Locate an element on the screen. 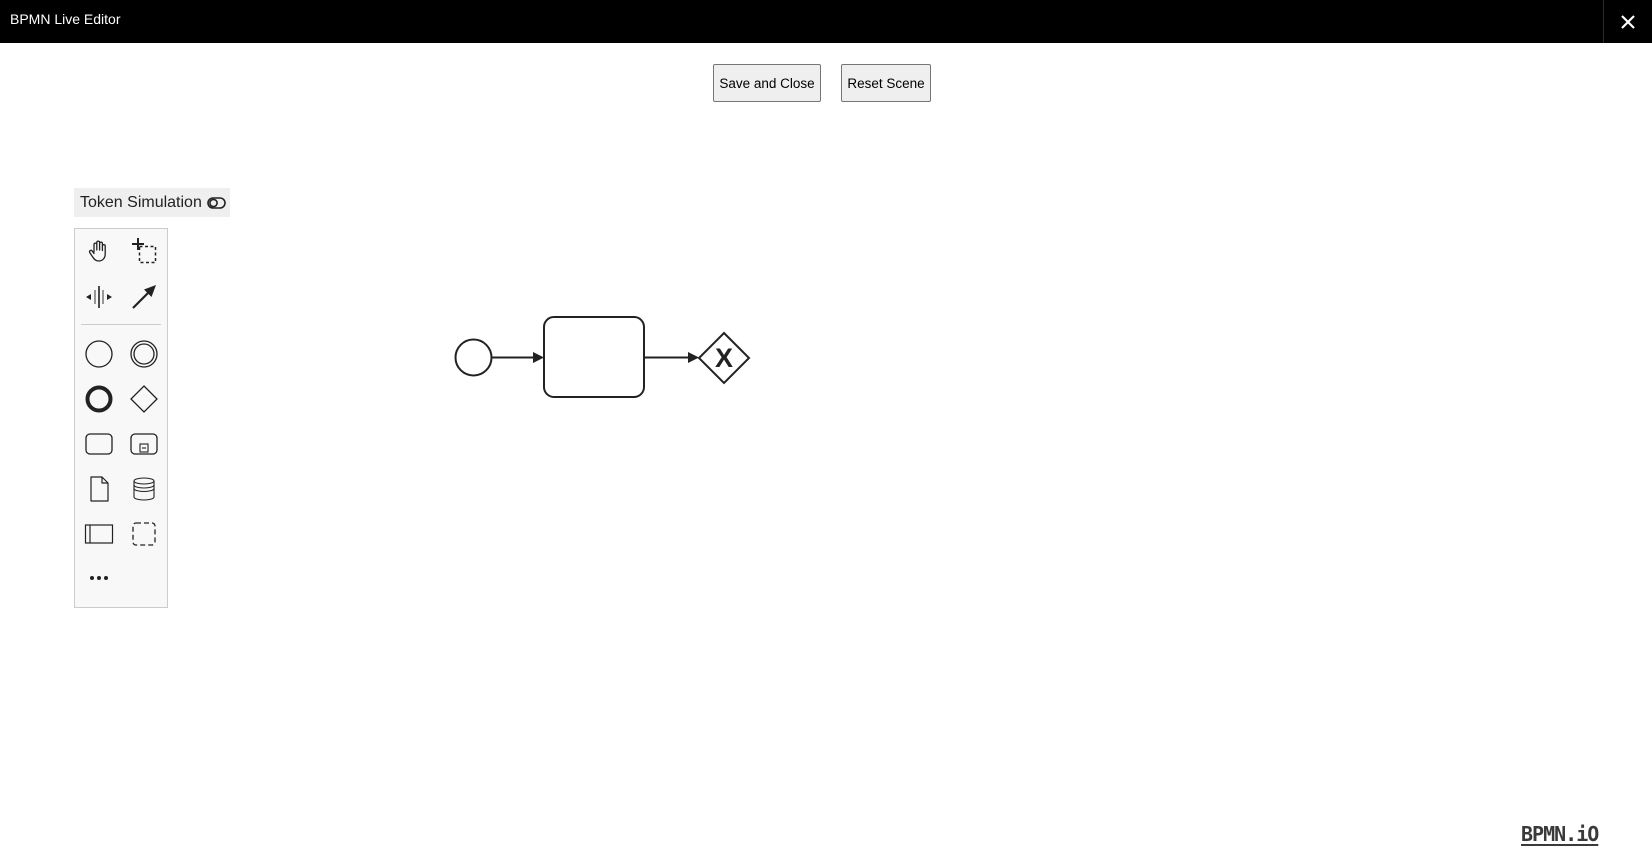 This screenshot has height=857, width=1652. create-data-object is located at coordinates (99, 489).